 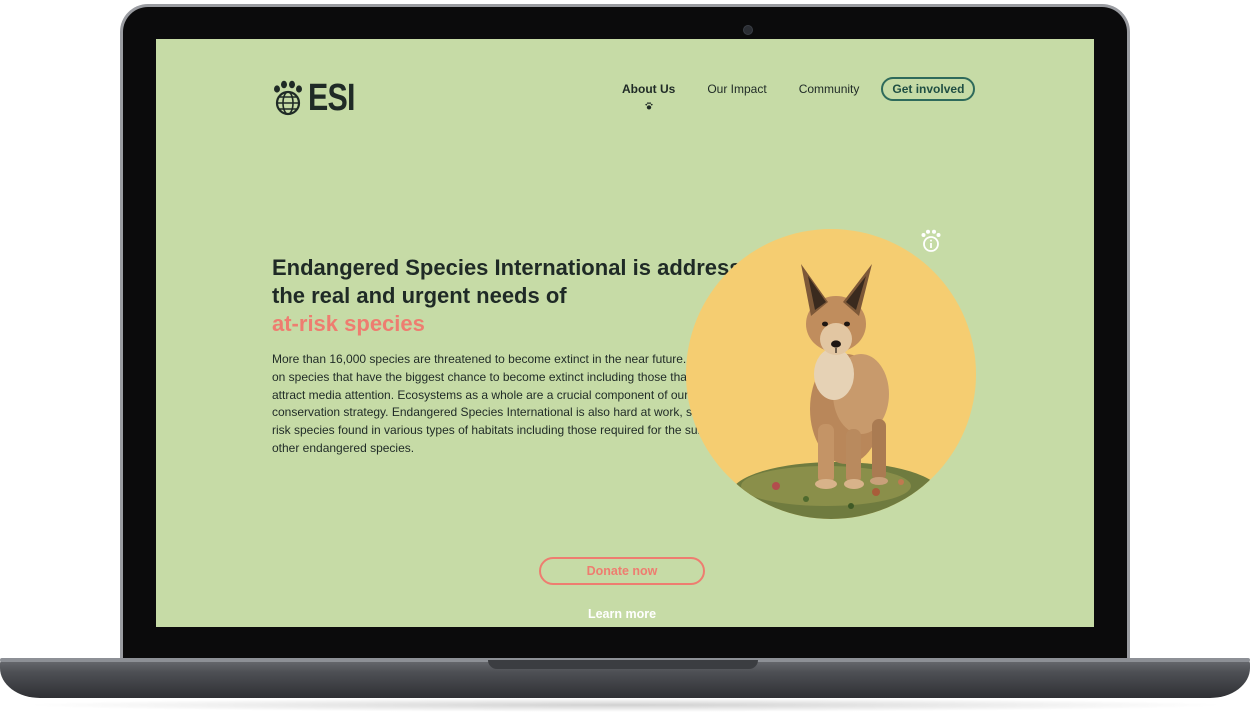 I want to click on learn-more-link: Learn more, so click(x=622, y=614).